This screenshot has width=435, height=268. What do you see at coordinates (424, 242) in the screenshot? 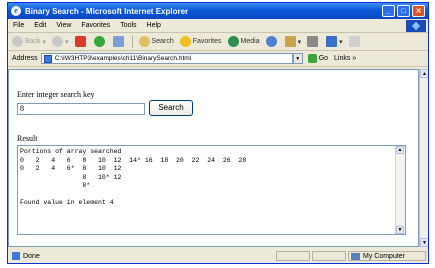
I see `page-scroll-down-icon: ▼` at bounding box center [424, 242].